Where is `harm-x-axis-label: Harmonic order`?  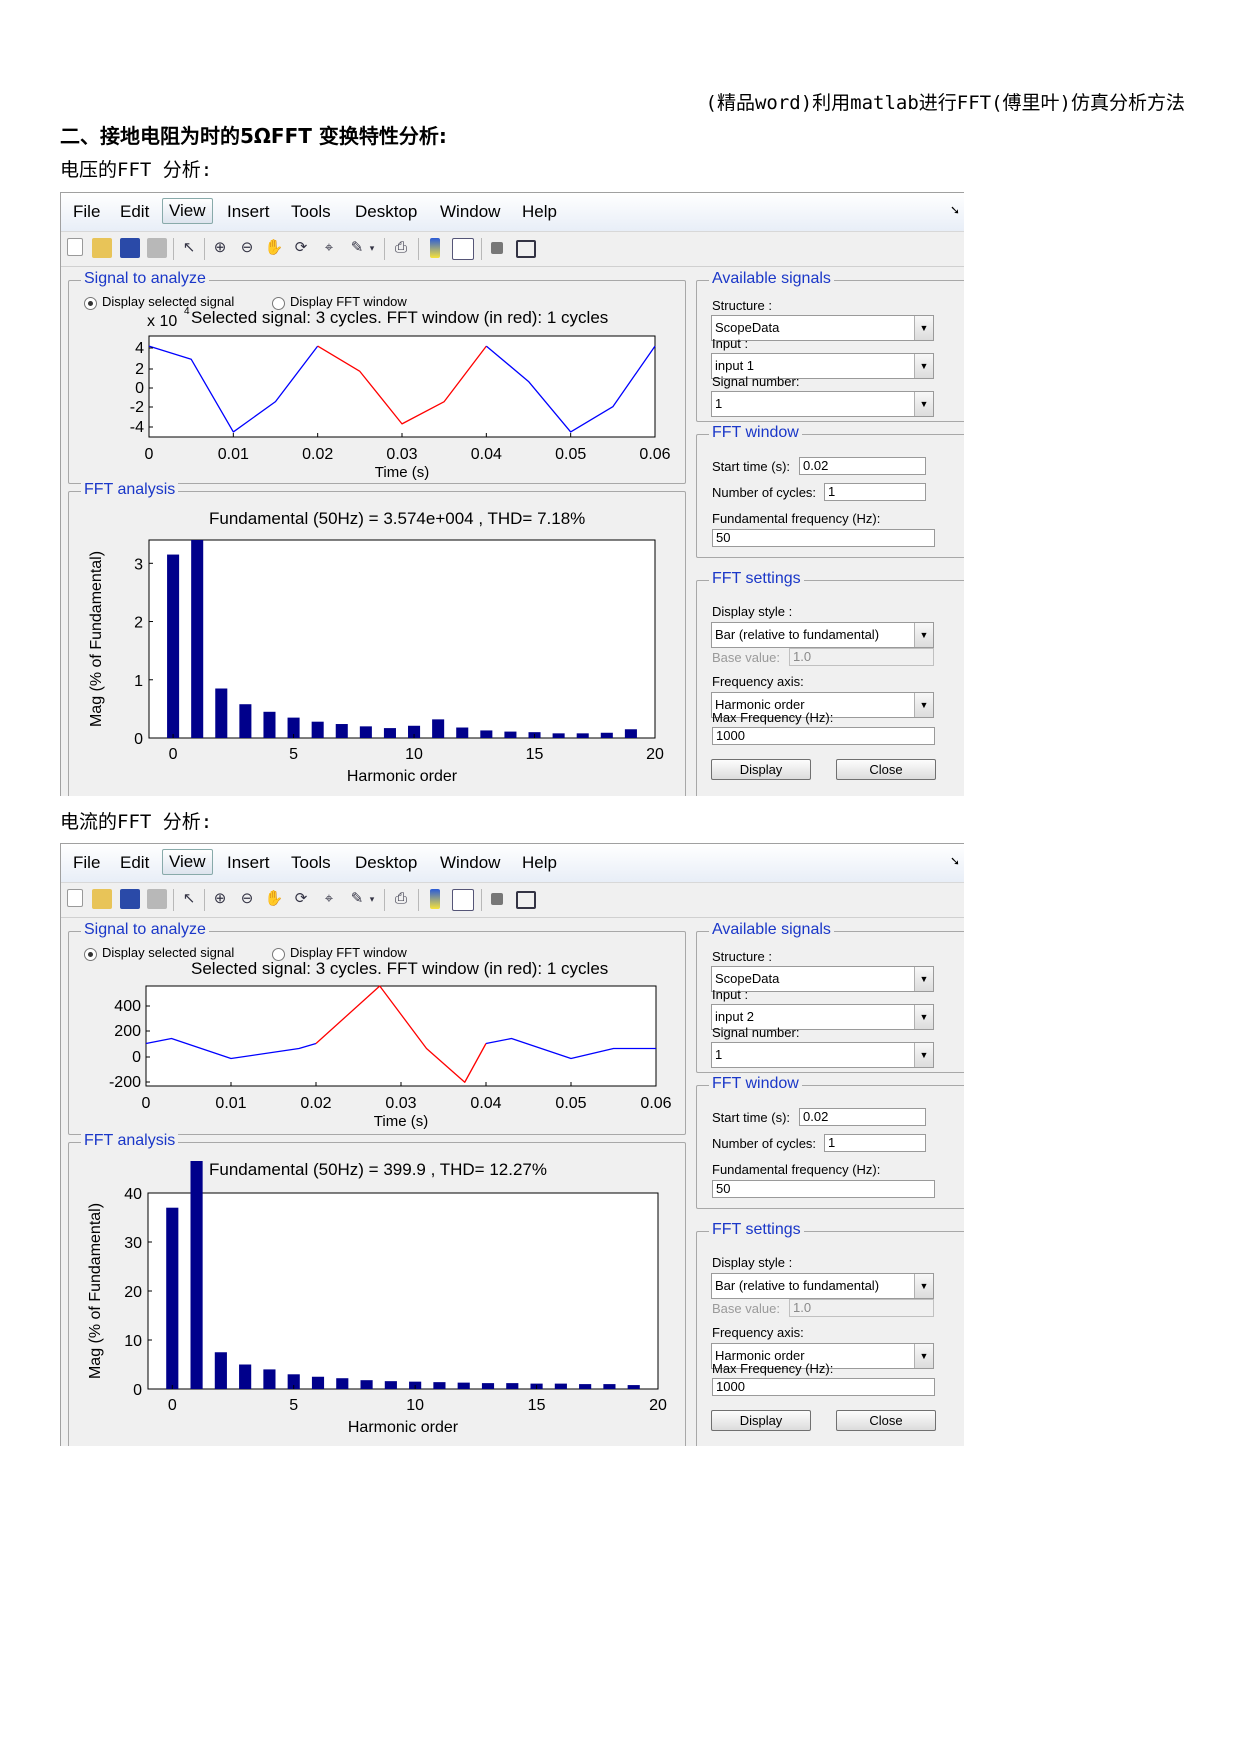
harm-x-axis-label: Harmonic order is located at coordinates (403, 1427).